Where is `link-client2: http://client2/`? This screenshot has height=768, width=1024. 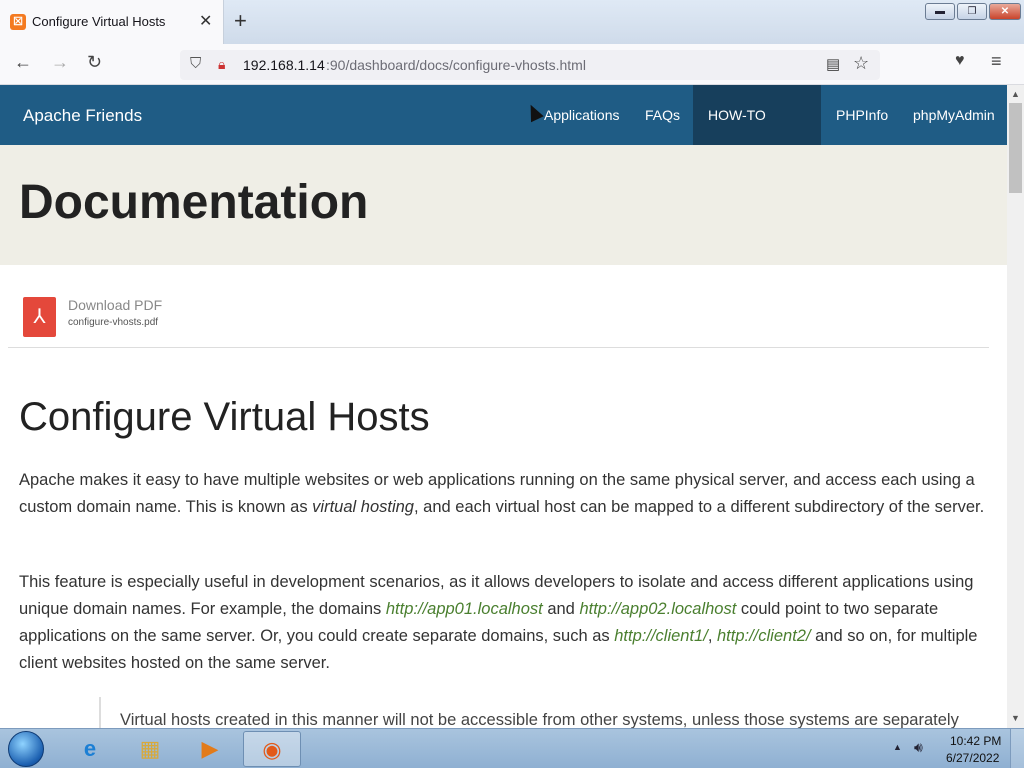 link-client2: http://client2/ is located at coordinates (764, 636).